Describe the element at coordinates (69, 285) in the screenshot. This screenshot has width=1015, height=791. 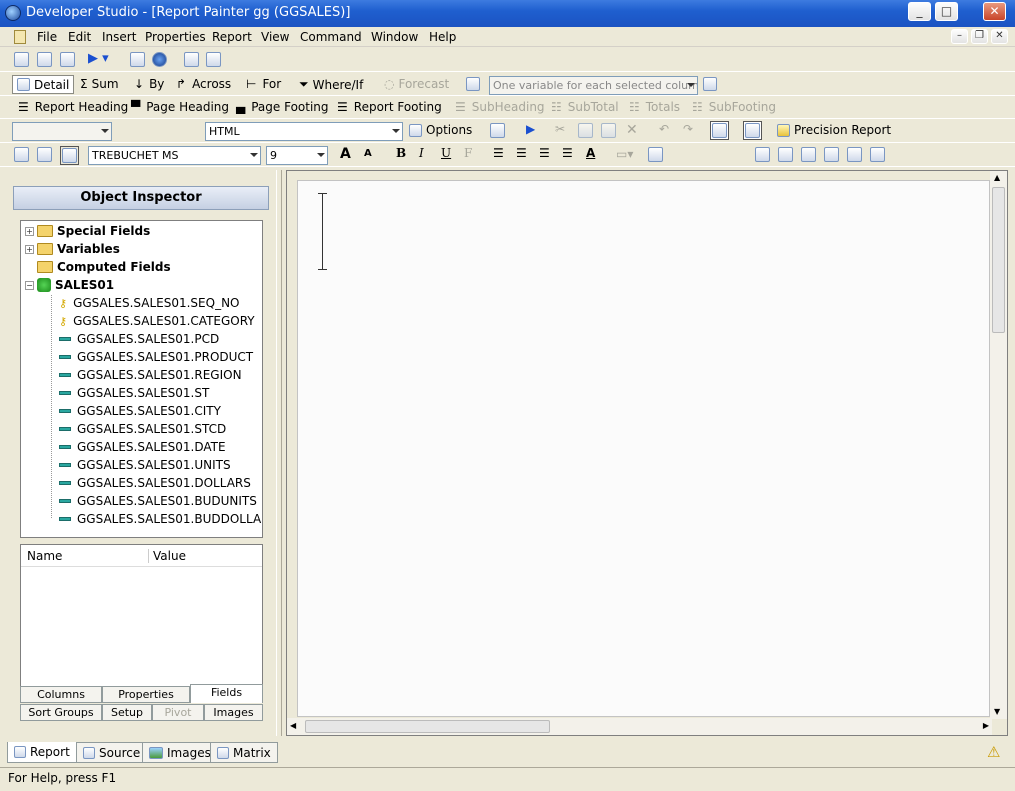
I see `tree-node-sales01: − SALES01` at that location.